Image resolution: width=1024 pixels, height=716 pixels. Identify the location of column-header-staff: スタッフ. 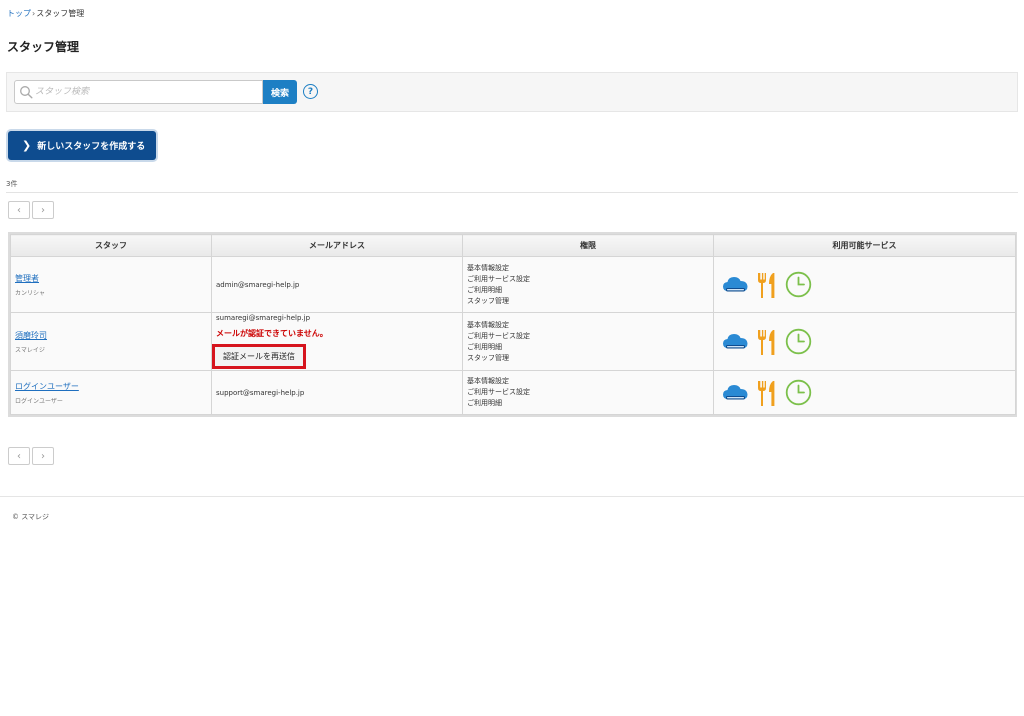
(111, 245).